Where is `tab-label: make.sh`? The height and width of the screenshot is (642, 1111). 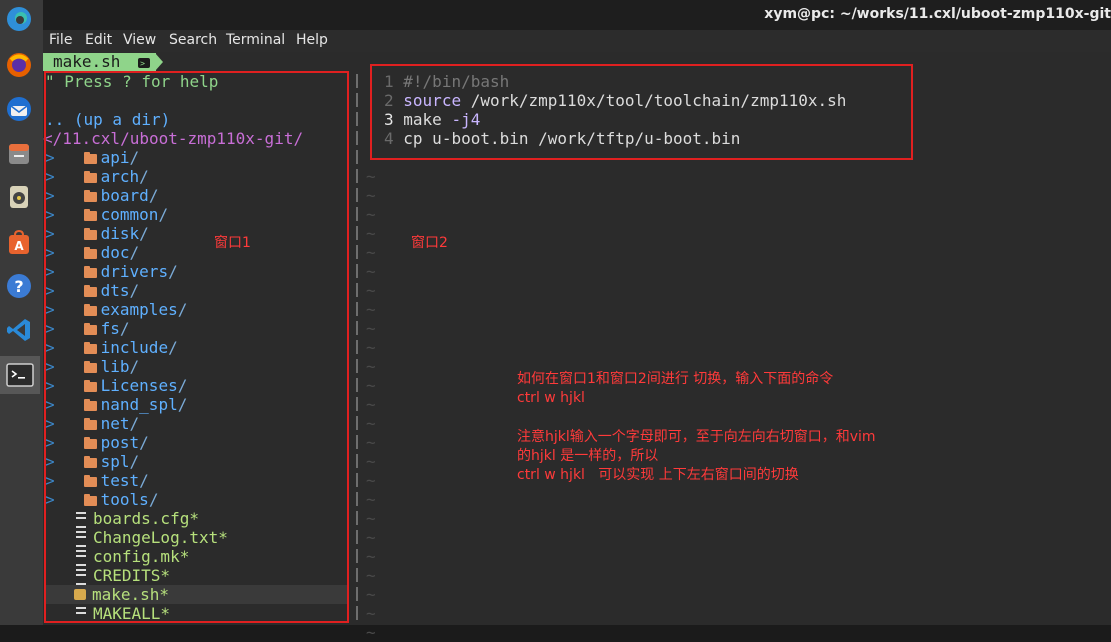 tab-label: make.sh is located at coordinates (87, 61).